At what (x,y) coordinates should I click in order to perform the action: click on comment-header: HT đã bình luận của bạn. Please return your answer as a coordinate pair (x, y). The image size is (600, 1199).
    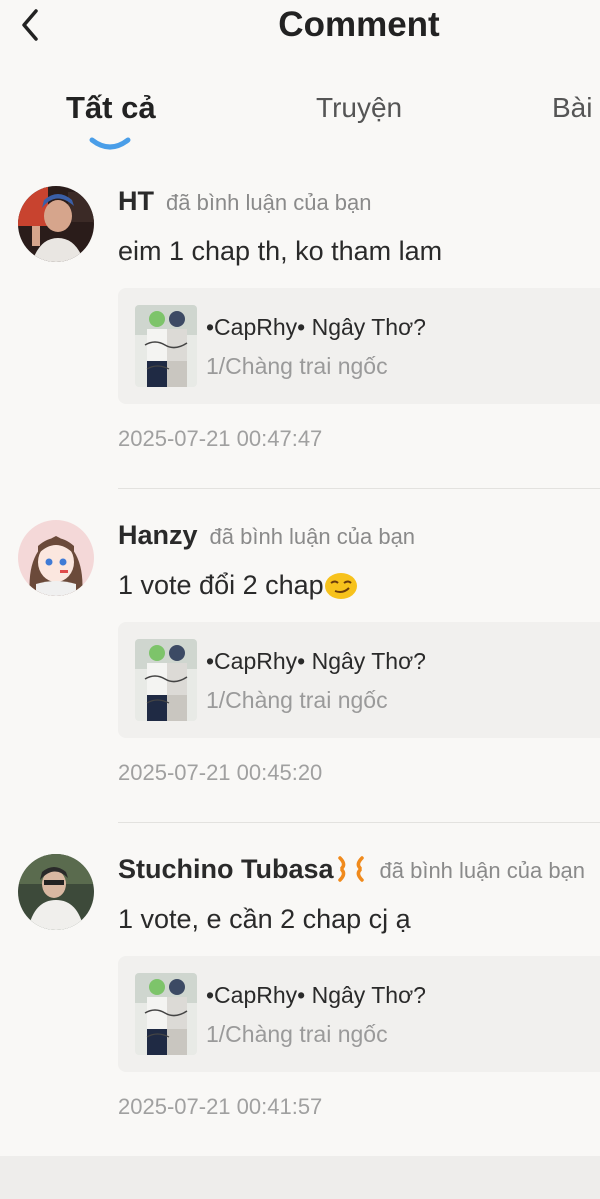
    Looking at the image, I should click on (245, 201).